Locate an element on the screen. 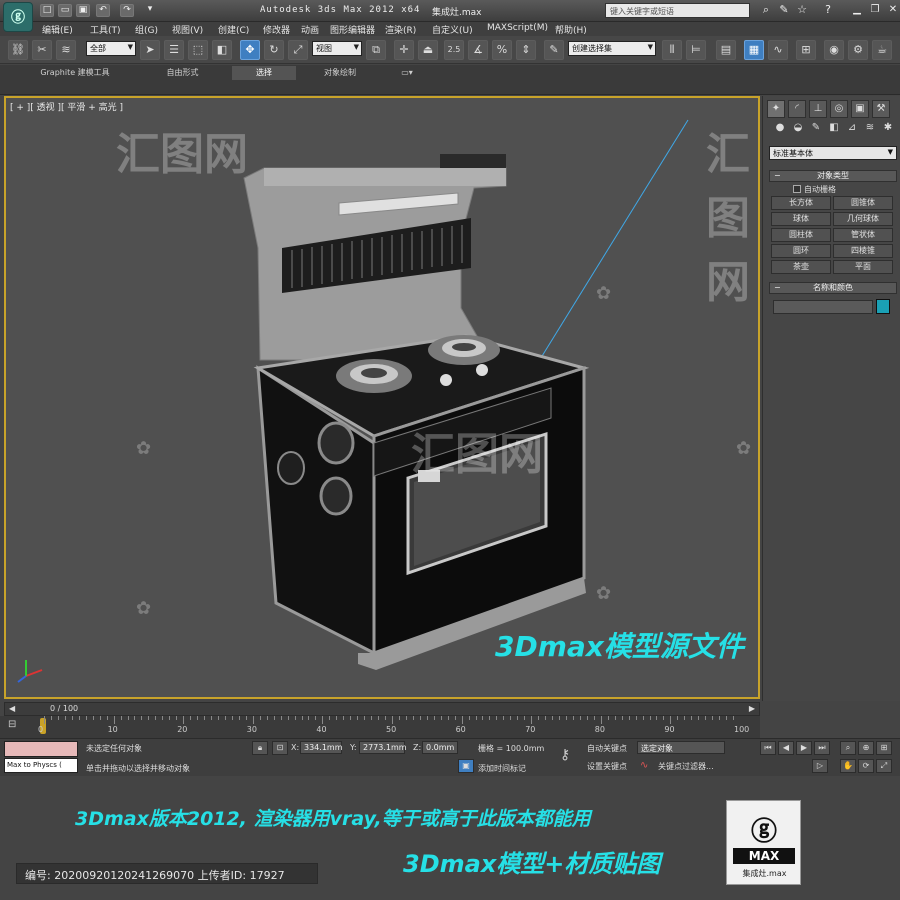  object-color-swatch is located at coordinates (883, 306).